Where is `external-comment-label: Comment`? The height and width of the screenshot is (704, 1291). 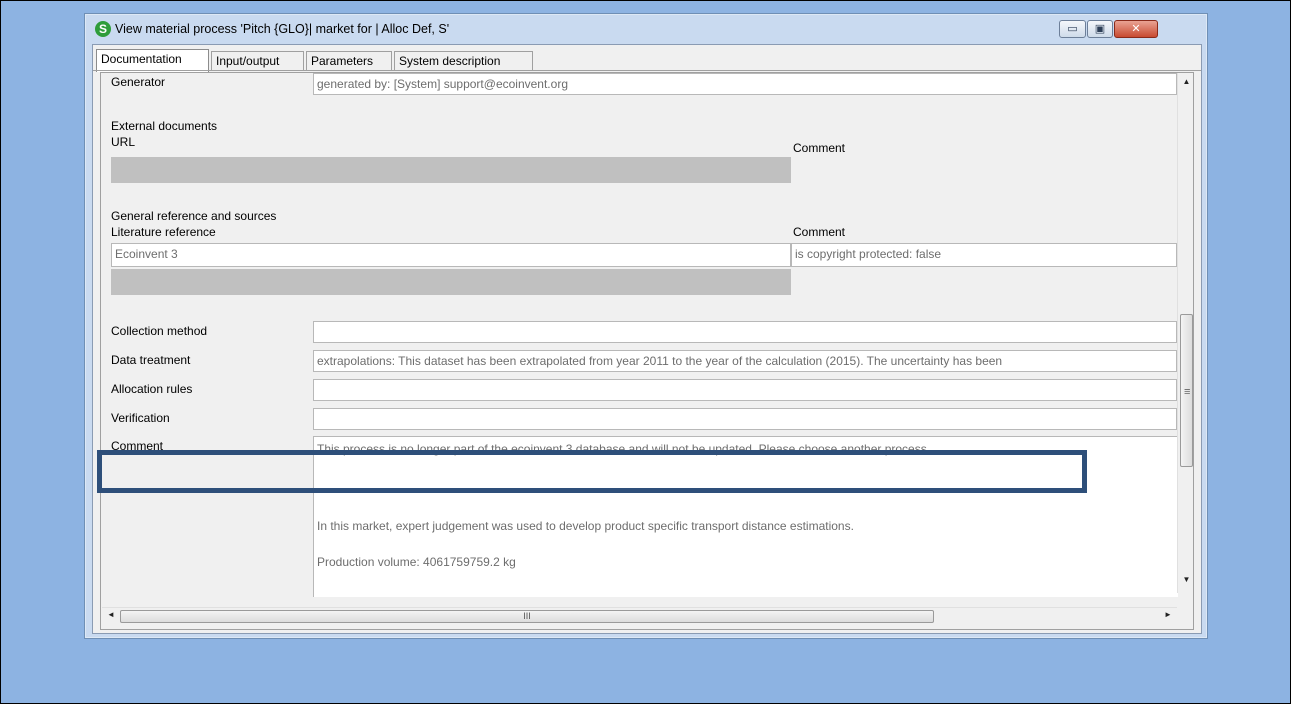
external-comment-label: Comment is located at coordinates (819, 148).